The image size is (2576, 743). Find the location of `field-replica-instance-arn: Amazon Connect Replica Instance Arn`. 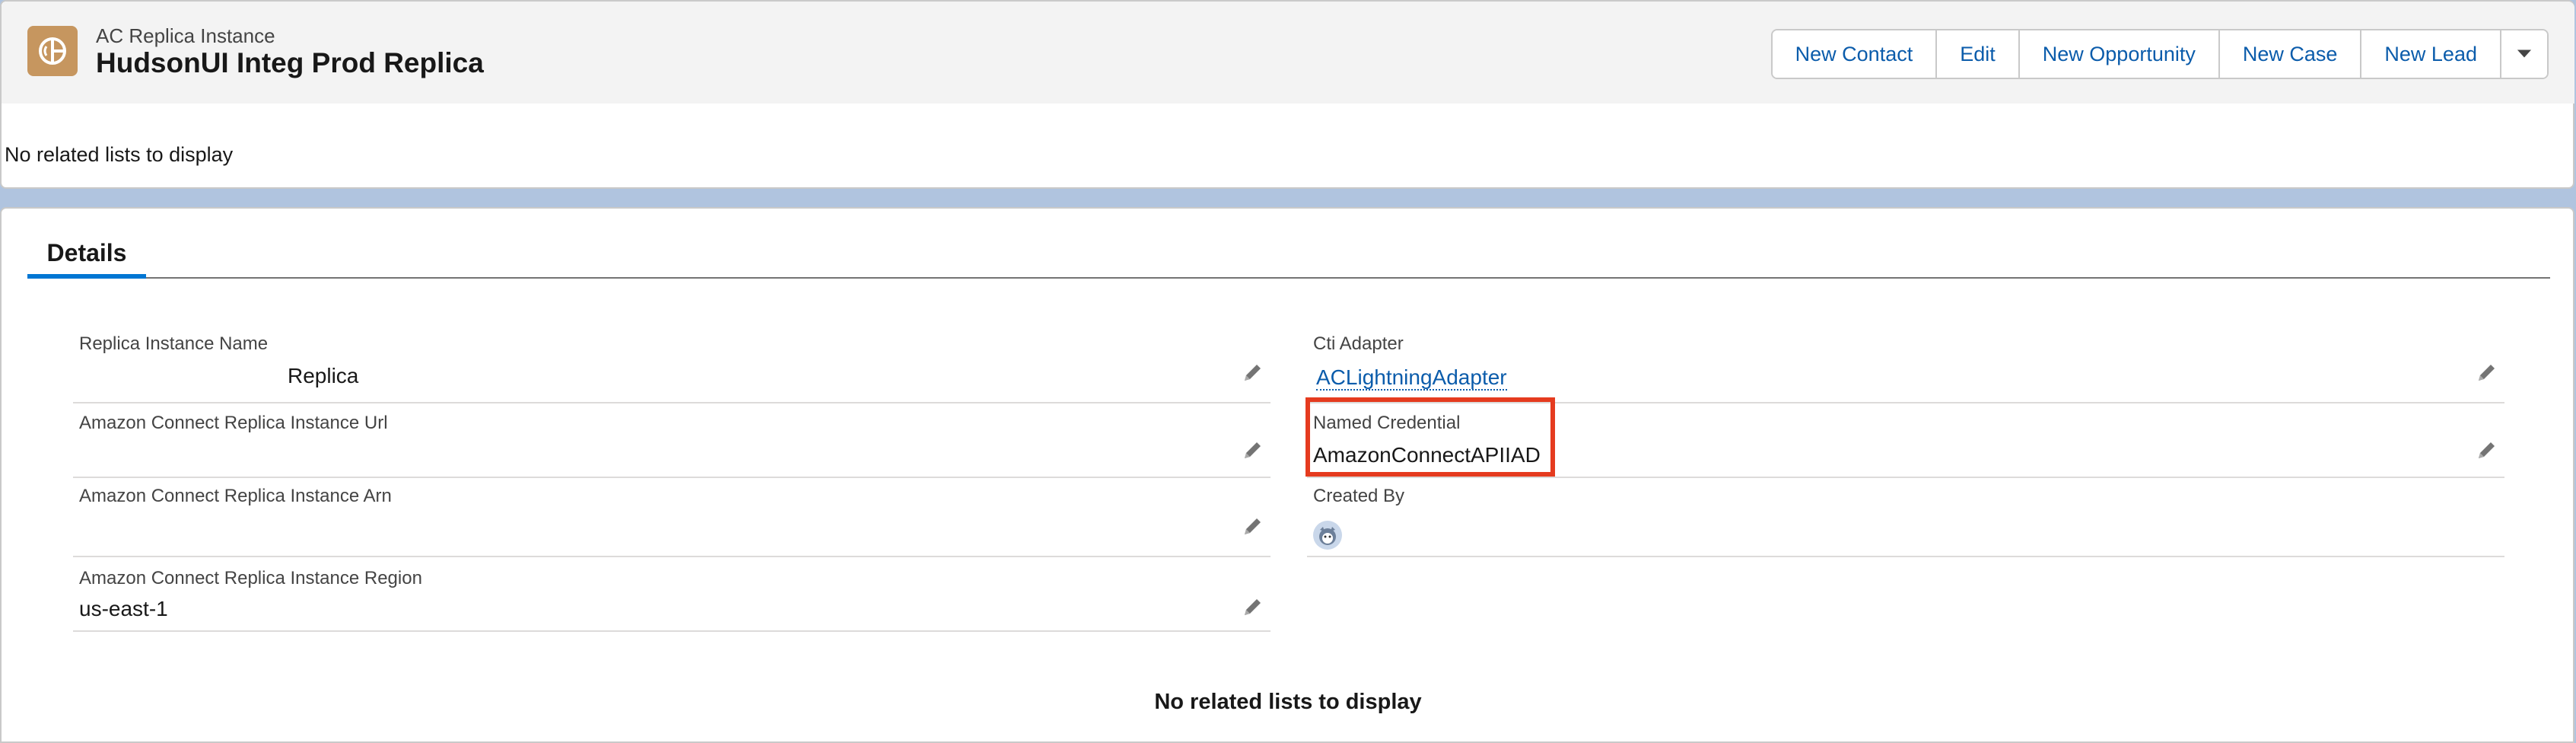

field-replica-instance-arn: Amazon Connect Replica Instance Arn is located at coordinates (672, 517).